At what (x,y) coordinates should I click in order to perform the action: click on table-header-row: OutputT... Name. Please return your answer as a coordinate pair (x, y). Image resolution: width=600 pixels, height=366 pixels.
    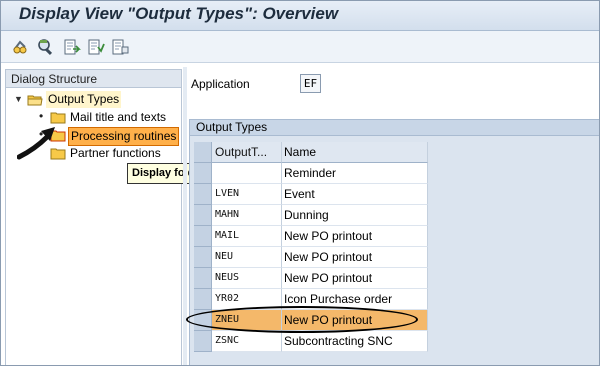
    Looking at the image, I should click on (311, 152).